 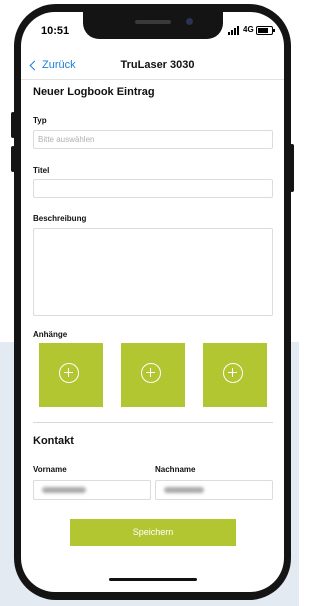 I want to click on contact-heading: Kontakt, so click(x=53, y=441).